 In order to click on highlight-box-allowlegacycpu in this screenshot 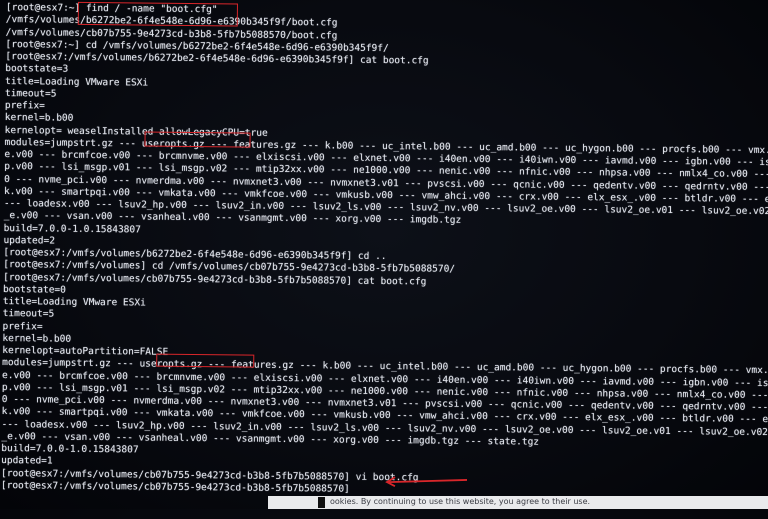, I will do `click(197, 139)`.